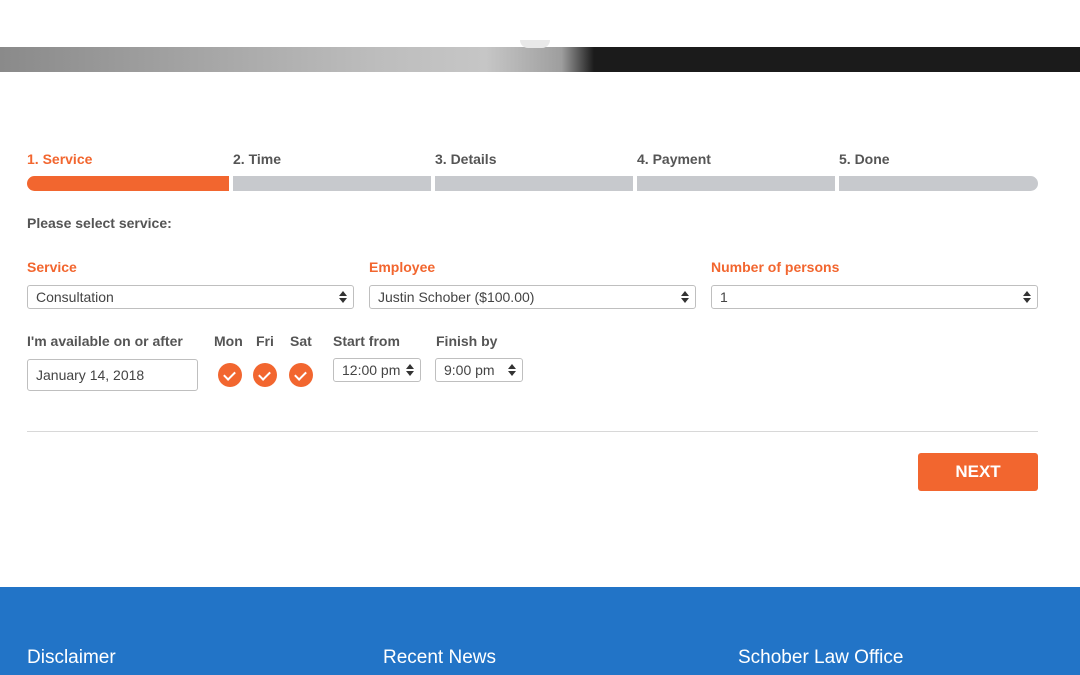  What do you see at coordinates (439, 657) in the screenshot?
I see `footer-recent-news-heading: Recent News` at bounding box center [439, 657].